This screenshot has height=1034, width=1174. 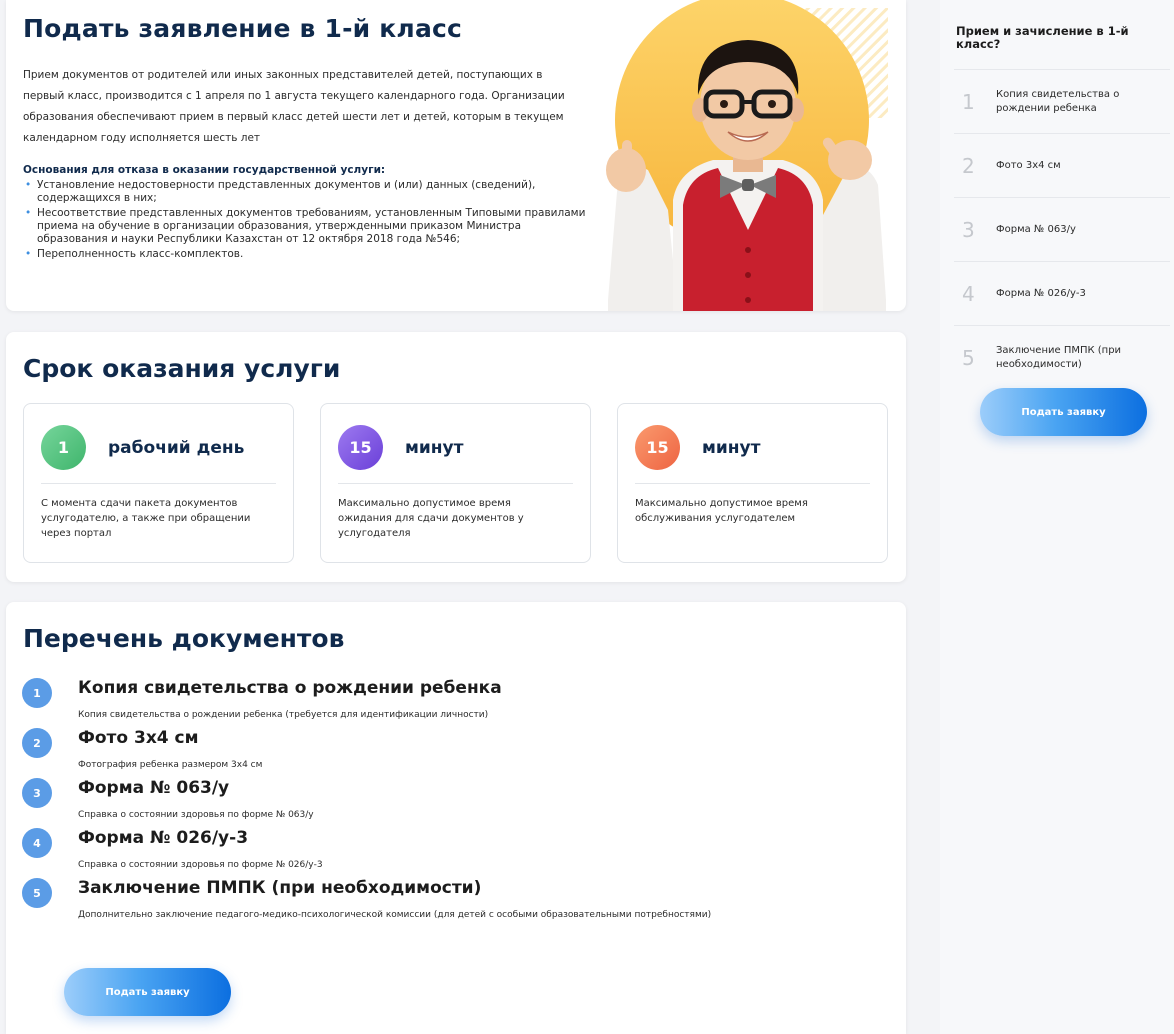 What do you see at coordinates (280, 888) in the screenshot?
I see `document-name: Заключение ПМПК (при необходимости)` at bounding box center [280, 888].